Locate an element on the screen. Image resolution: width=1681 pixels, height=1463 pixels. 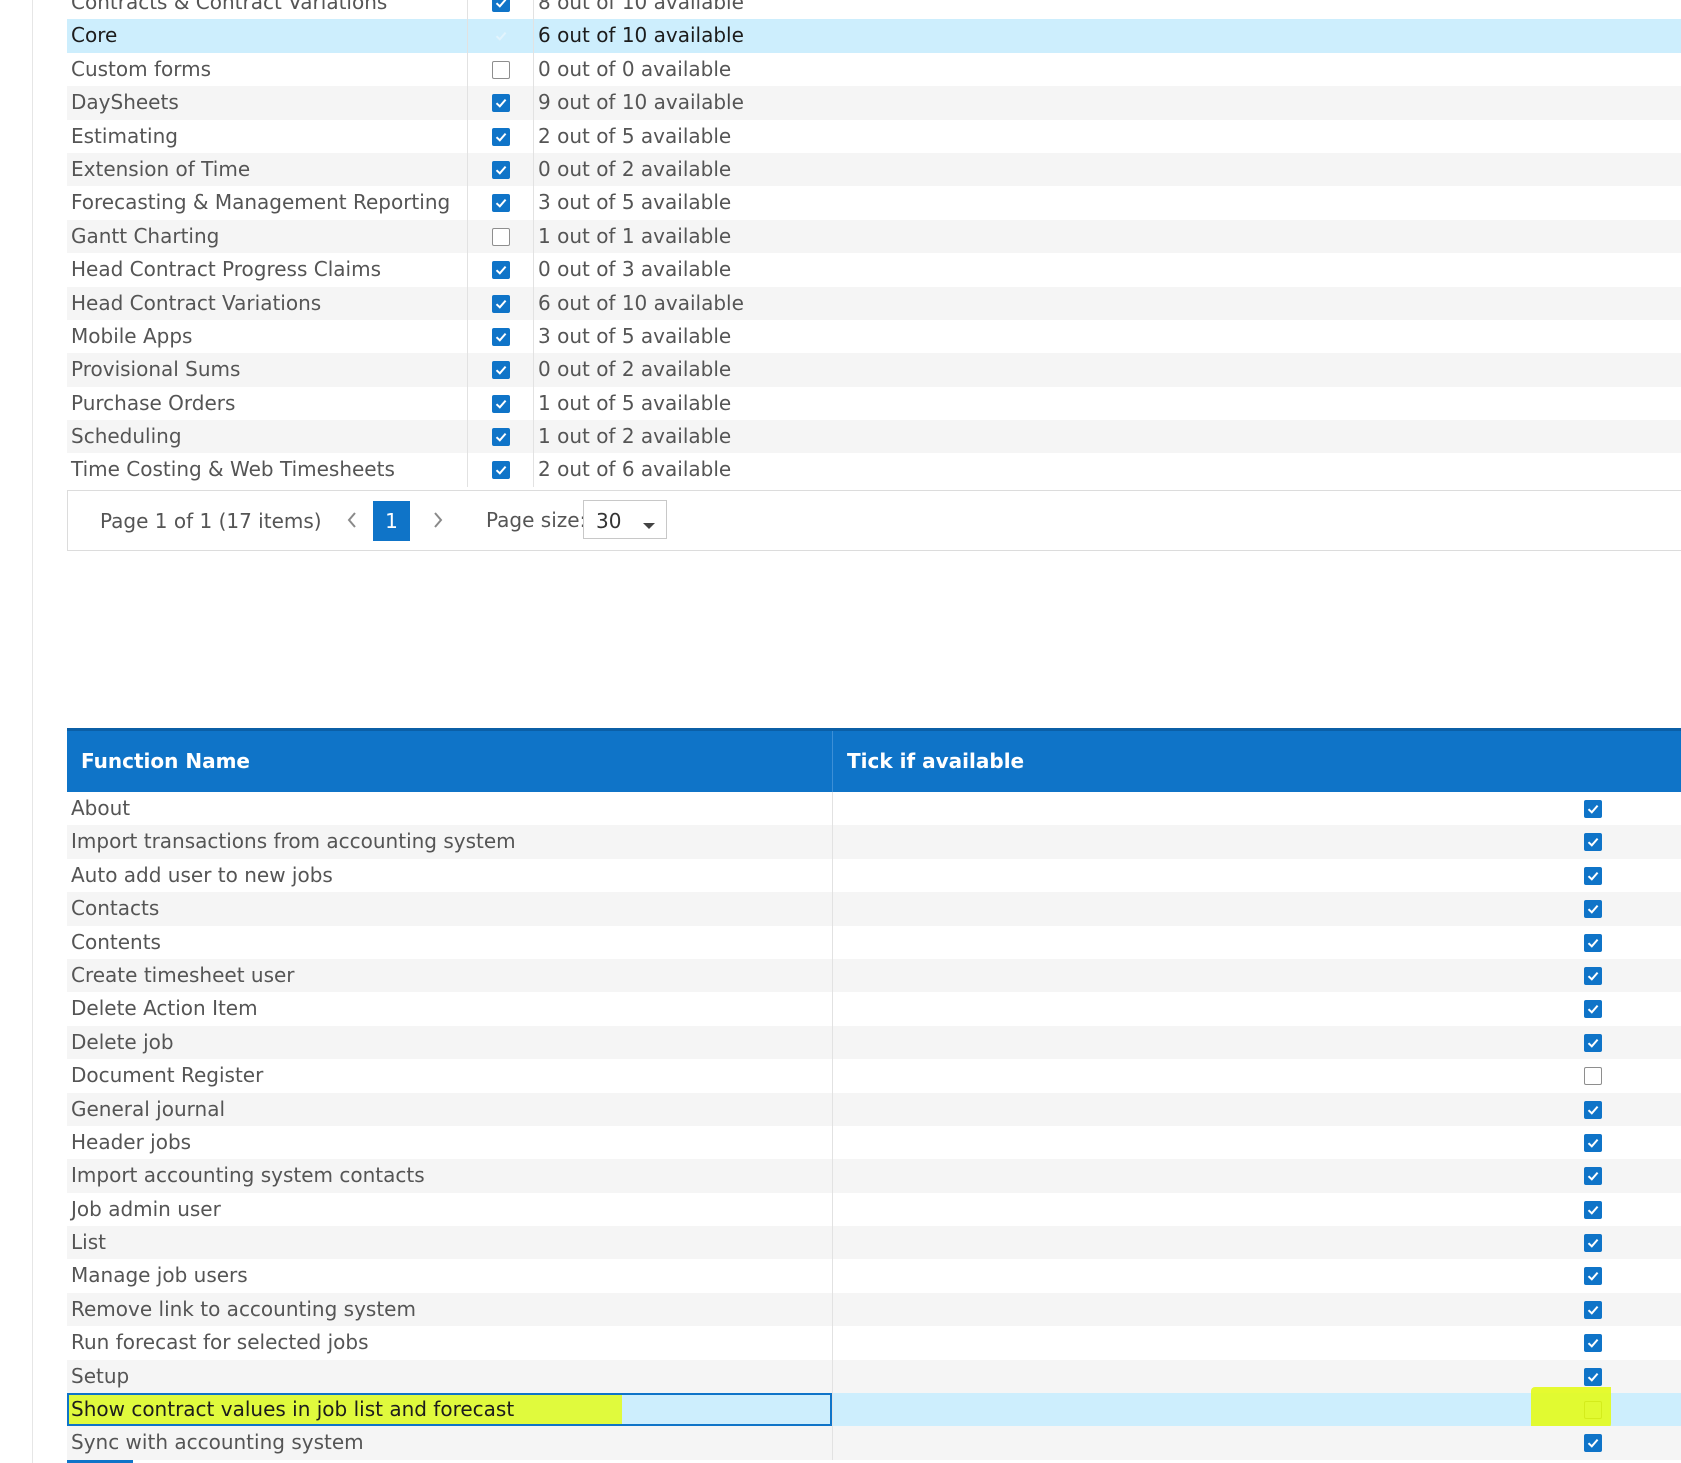
module-name: Provisional Sums is located at coordinates (156, 369).